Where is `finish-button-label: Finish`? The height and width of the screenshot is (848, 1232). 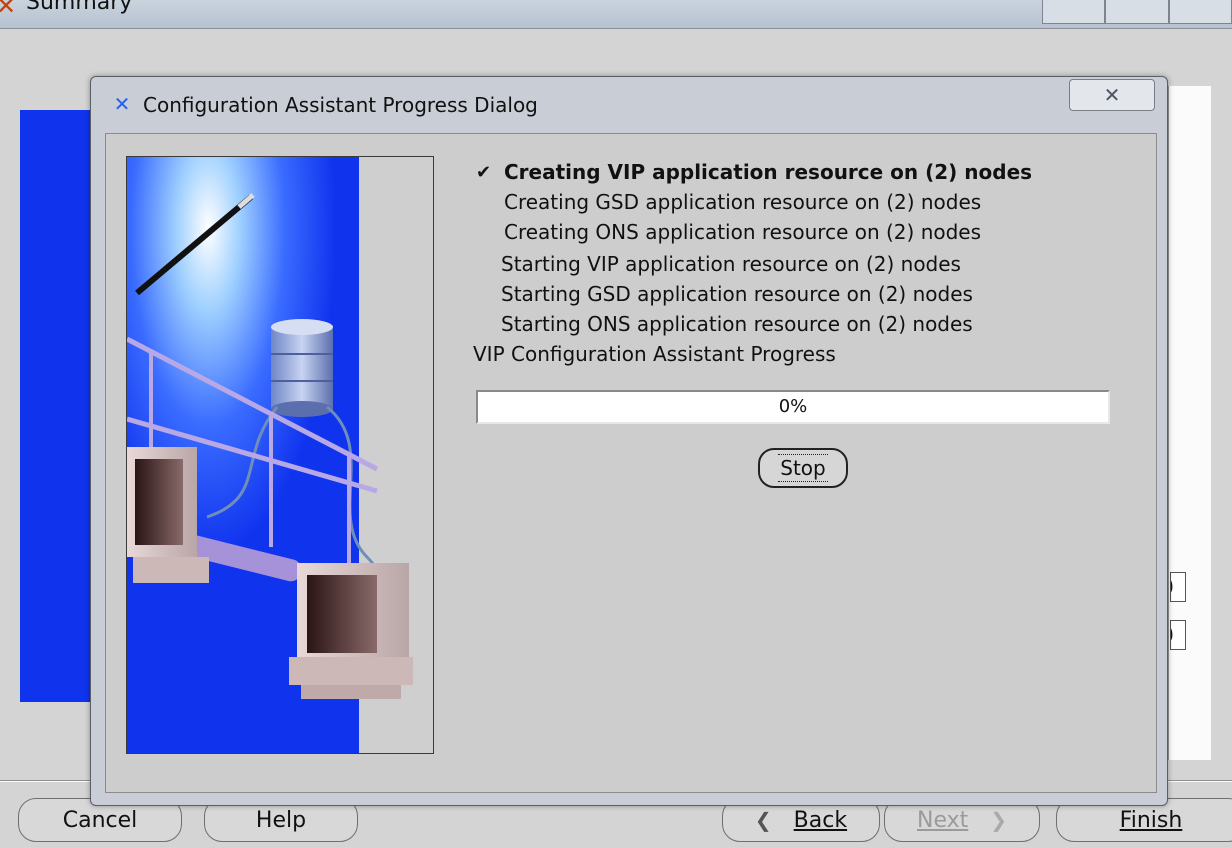 finish-button-label: Finish is located at coordinates (1151, 820).